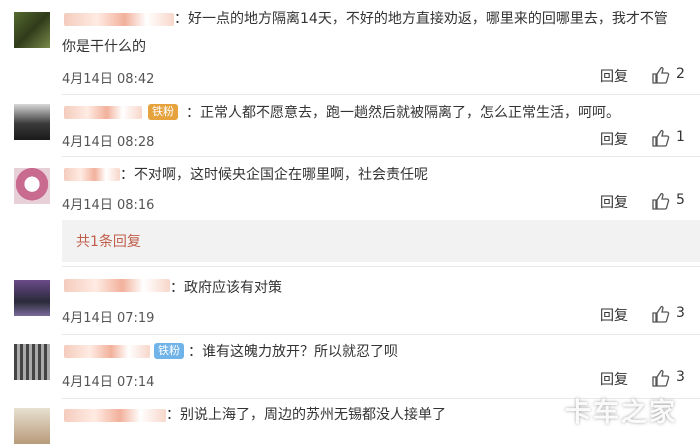  I want to click on like-count: 1, so click(680, 137).